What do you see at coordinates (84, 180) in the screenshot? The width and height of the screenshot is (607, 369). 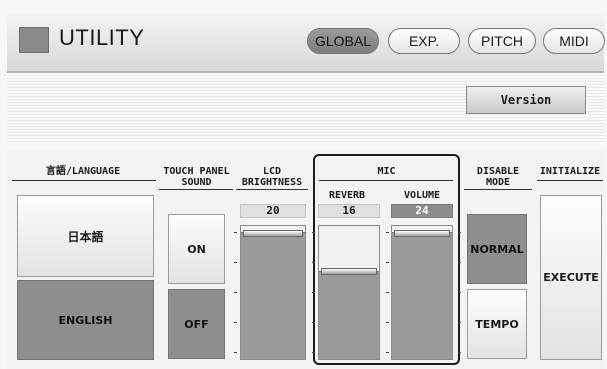 I see `language-divider` at bounding box center [84, 180].